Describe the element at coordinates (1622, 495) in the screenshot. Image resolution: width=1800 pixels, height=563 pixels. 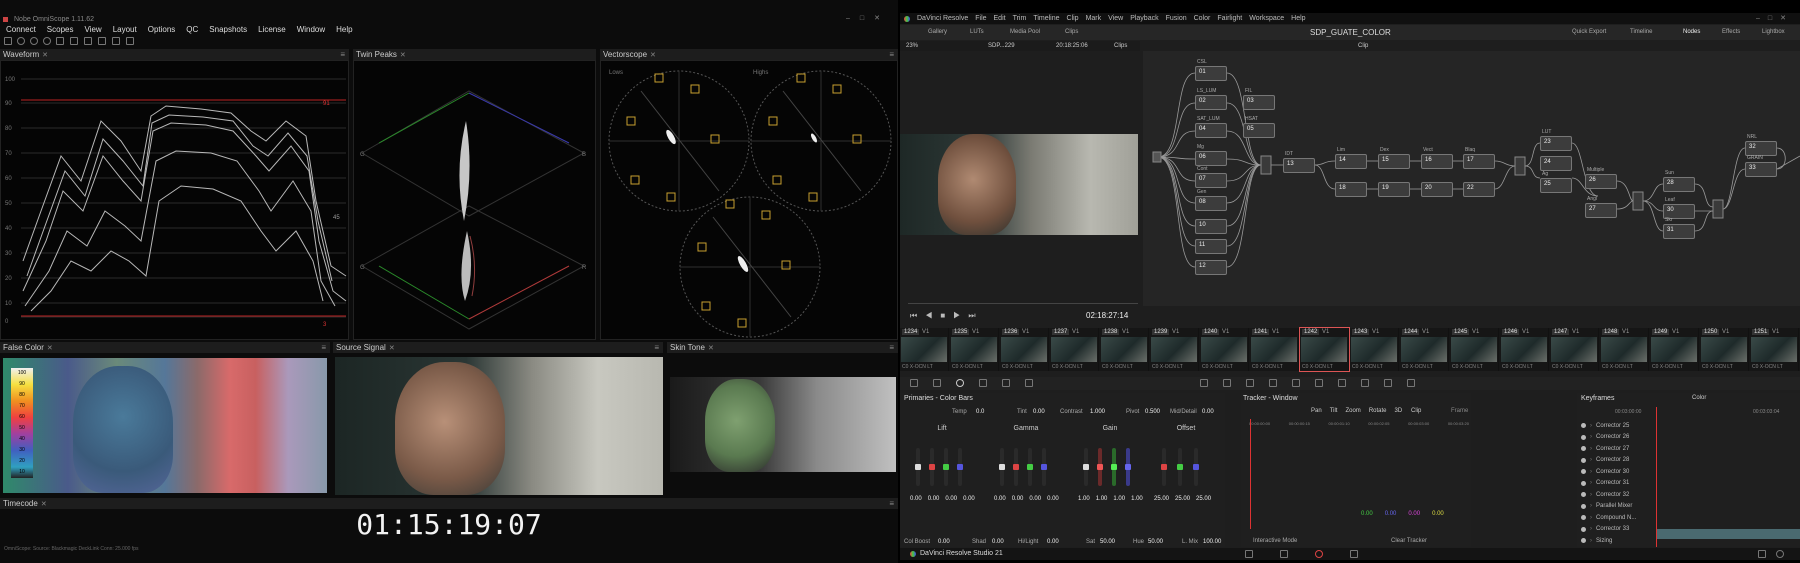
I see `keyframe-row: › Corrector 32` at that location.